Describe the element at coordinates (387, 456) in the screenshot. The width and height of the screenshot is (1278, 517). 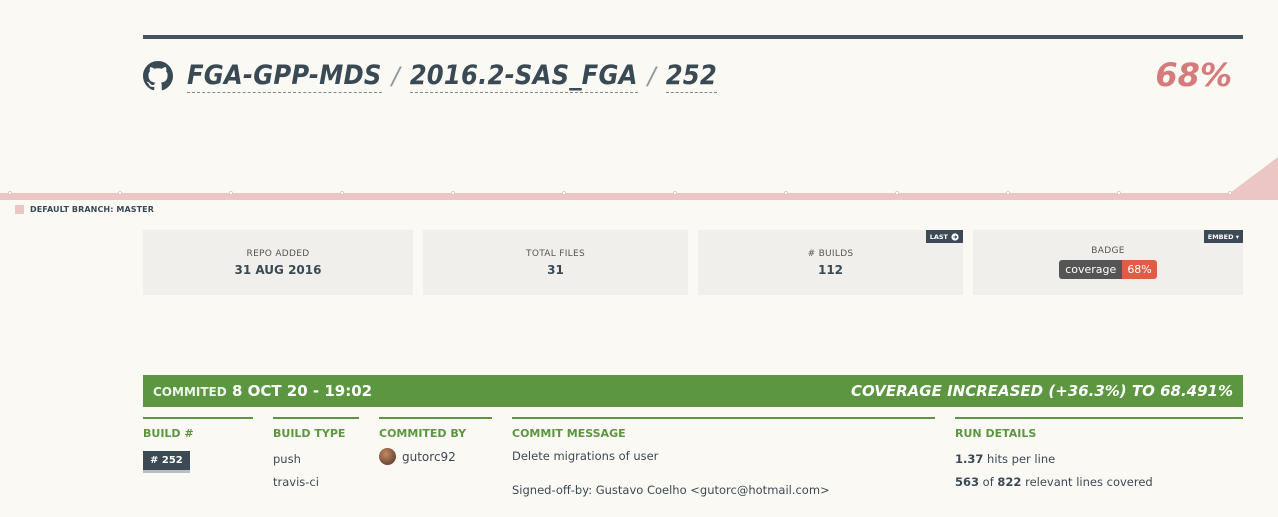
I see `avatar` at that location.